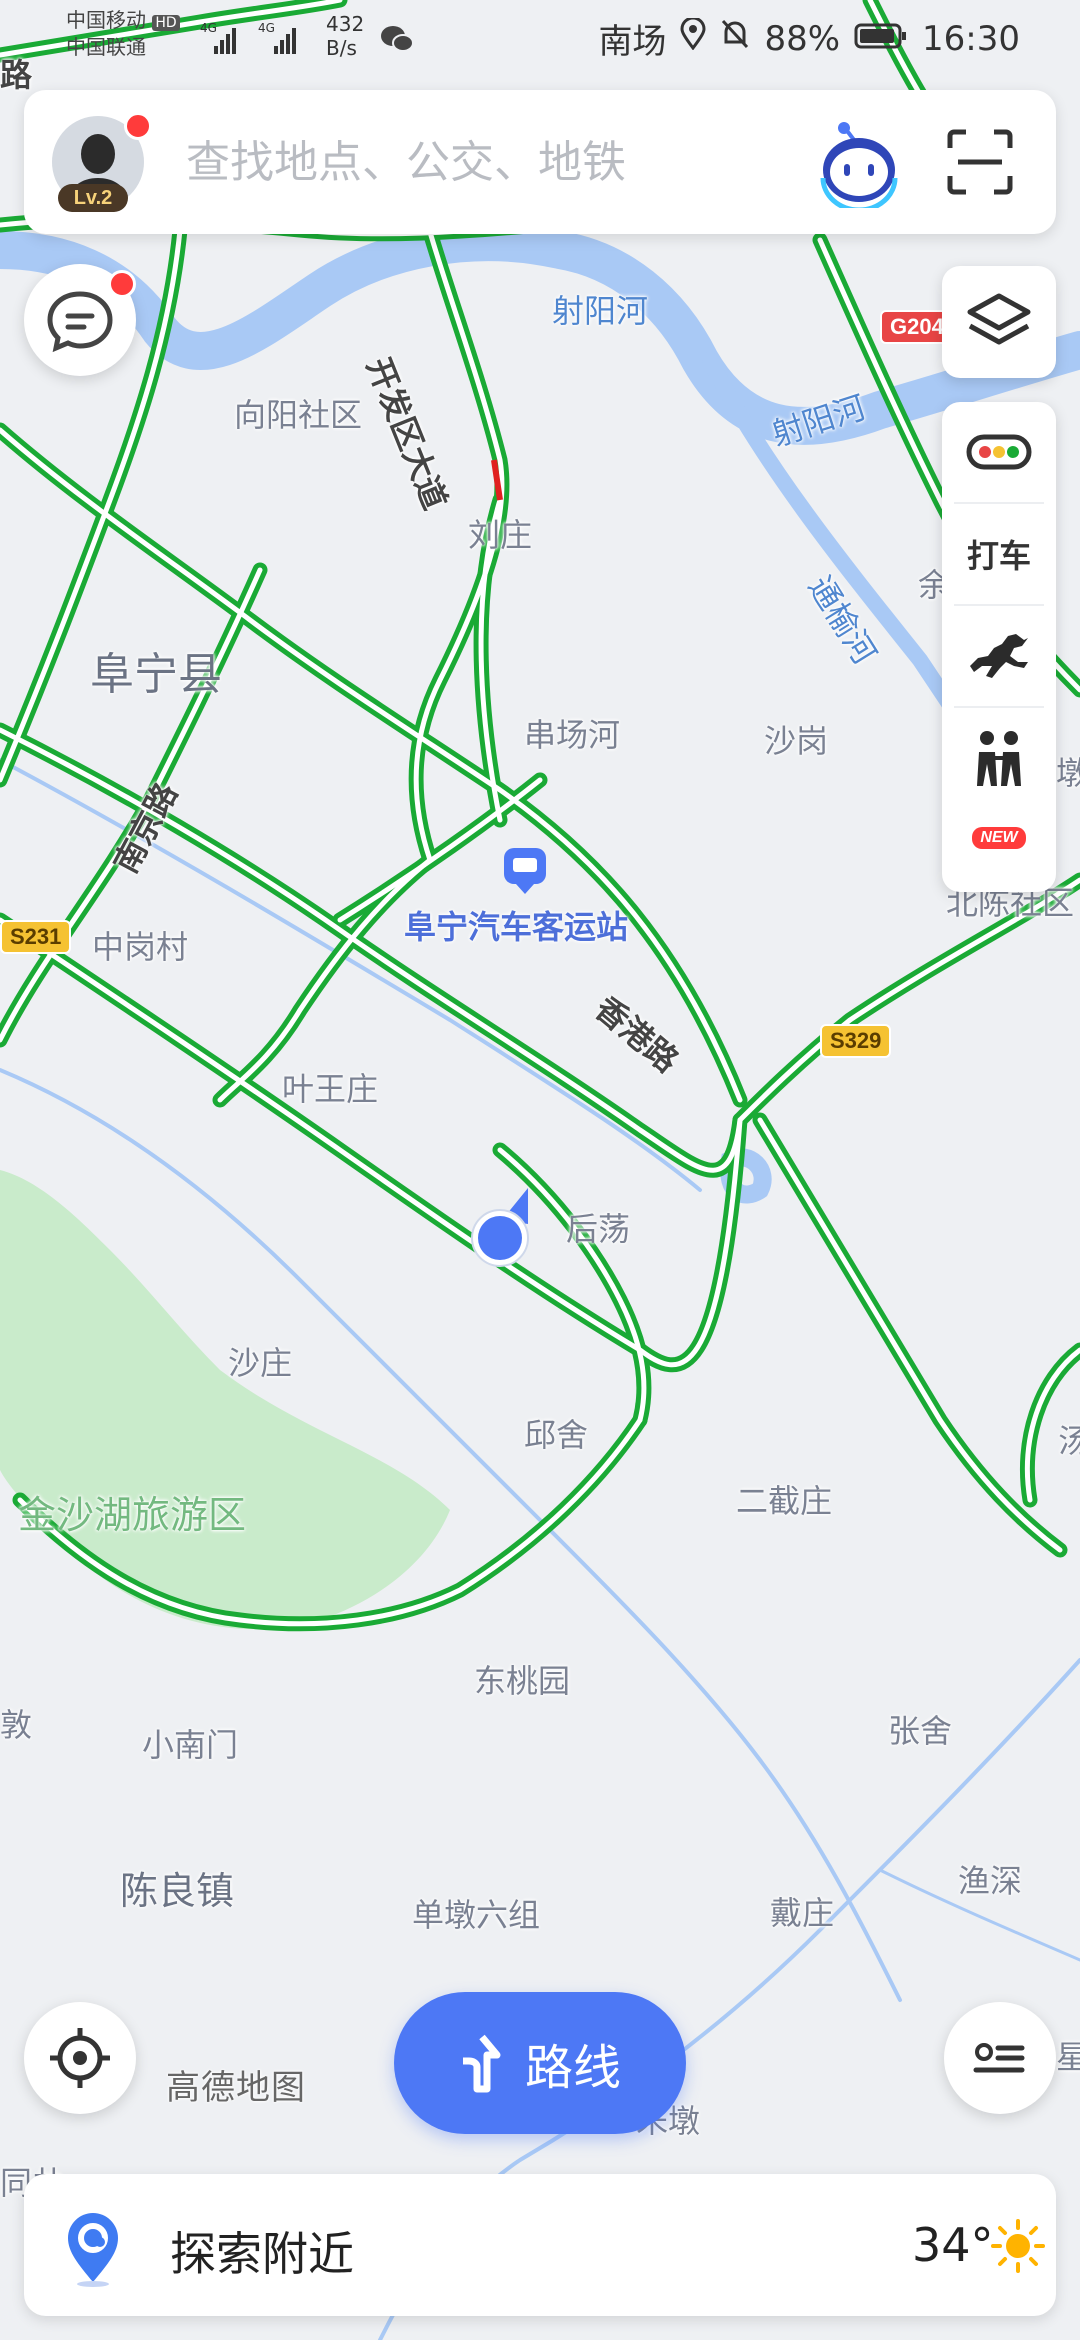  What do you see at coordinates (598, 1229) in the screenshot?
I see `map-label-place: 后荡` at bounding box center [598, 1229].